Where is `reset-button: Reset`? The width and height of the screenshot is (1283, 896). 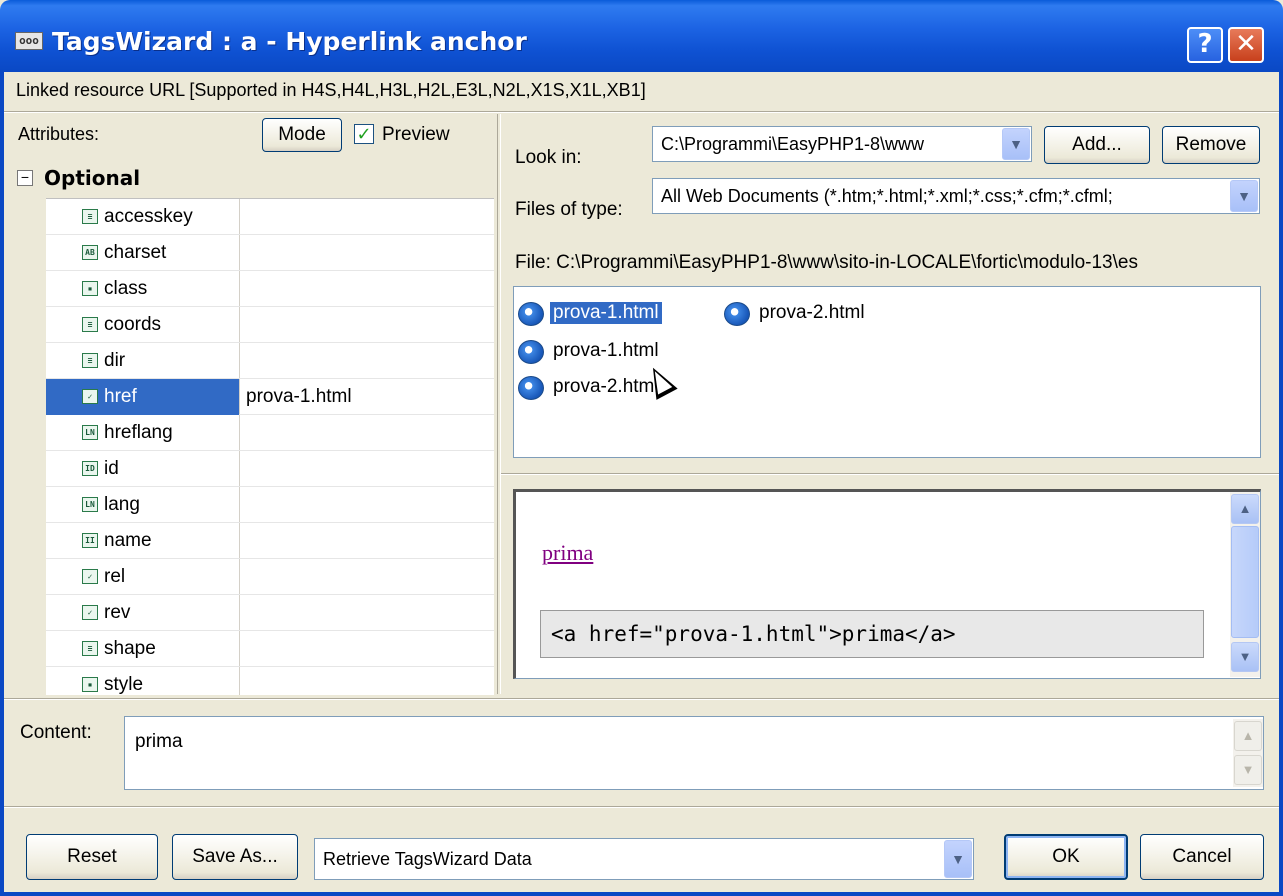
reset-button: Reset is located at coordinates (92, 857).